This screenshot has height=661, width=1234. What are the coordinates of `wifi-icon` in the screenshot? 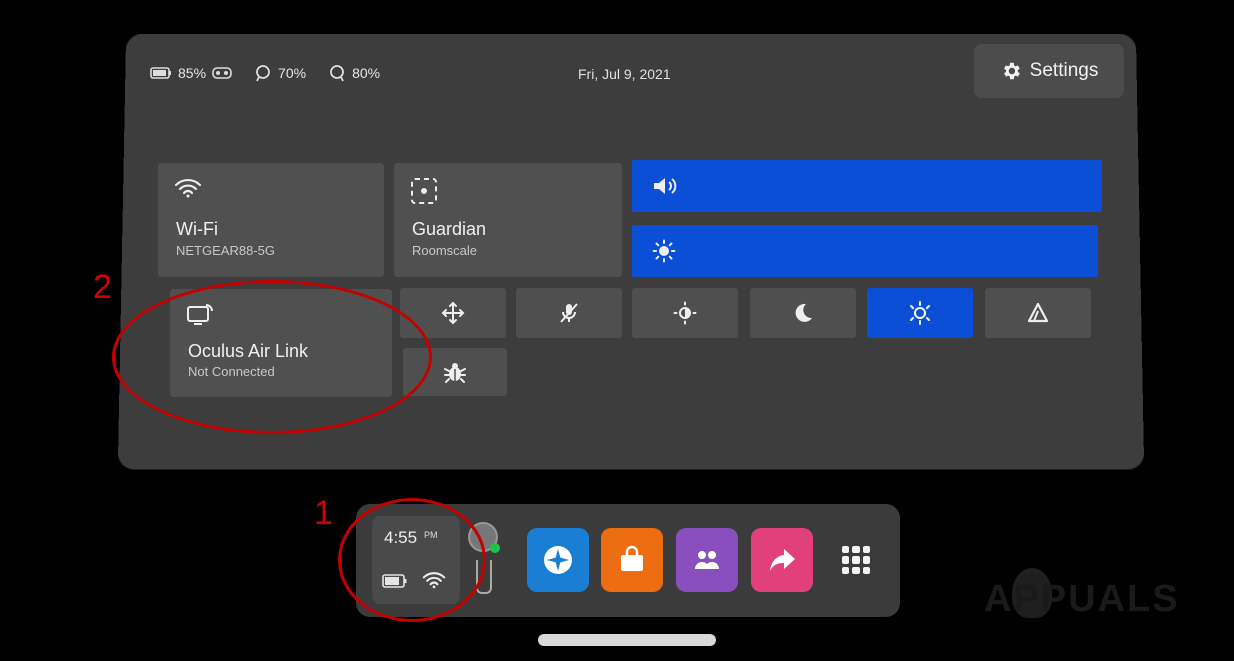 It's located at (188, 188).